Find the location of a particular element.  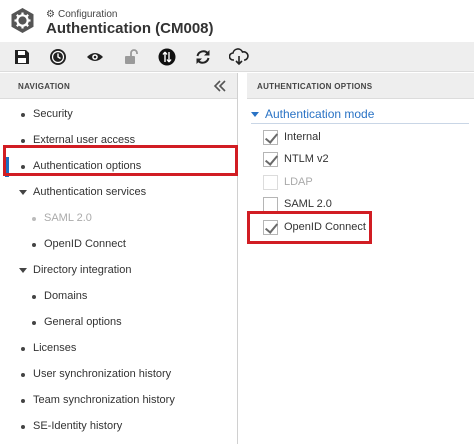

navigation-header: NAVIGATION is located at coordinates (118, 86).